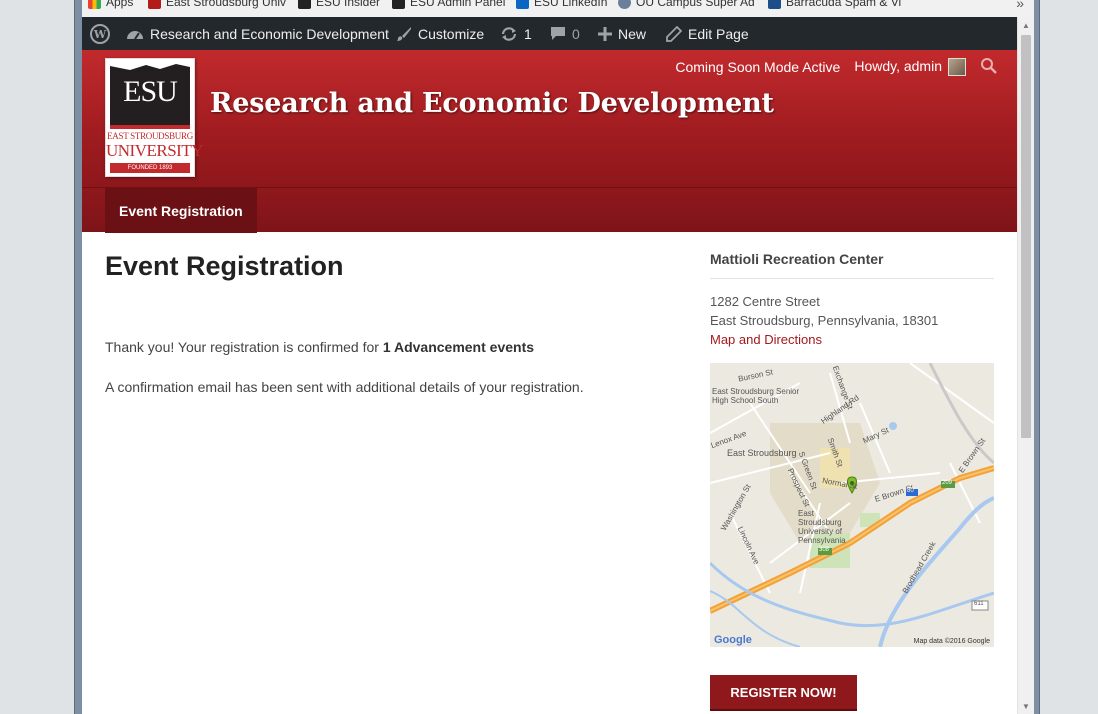  I want to click on bookmark-apps: Apps, so click(110, 4).